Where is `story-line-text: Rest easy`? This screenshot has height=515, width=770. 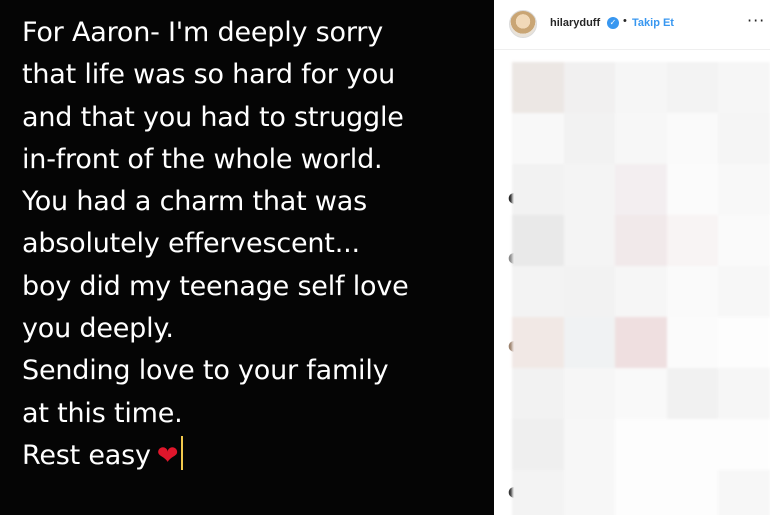
story-line-text: Rest easy is located at coordinates (86, 455).